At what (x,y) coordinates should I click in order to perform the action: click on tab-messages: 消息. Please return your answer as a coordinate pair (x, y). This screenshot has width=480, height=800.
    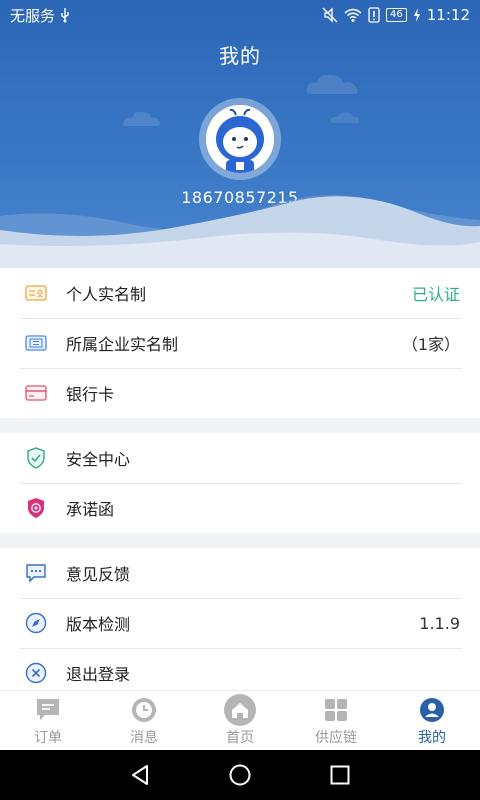
    Looking at the image, I should click on (144, 720).